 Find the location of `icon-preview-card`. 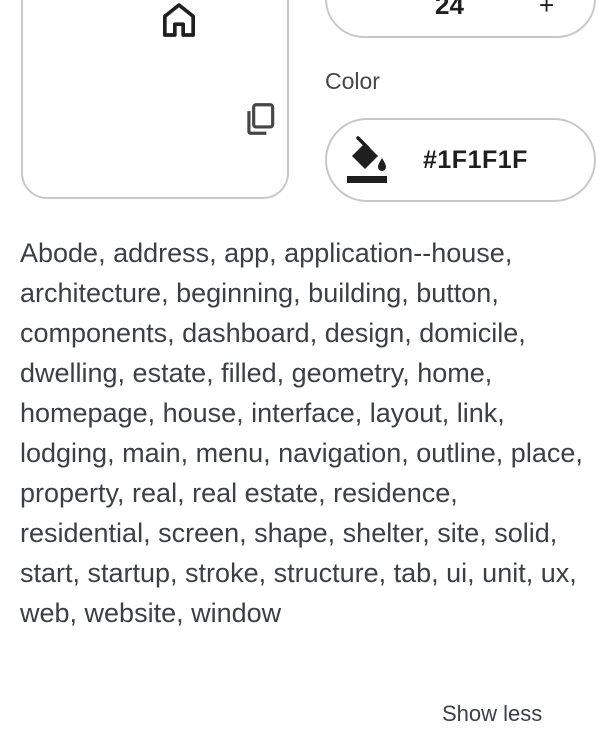

icon-preview-card is located at coordinates (155, 99).